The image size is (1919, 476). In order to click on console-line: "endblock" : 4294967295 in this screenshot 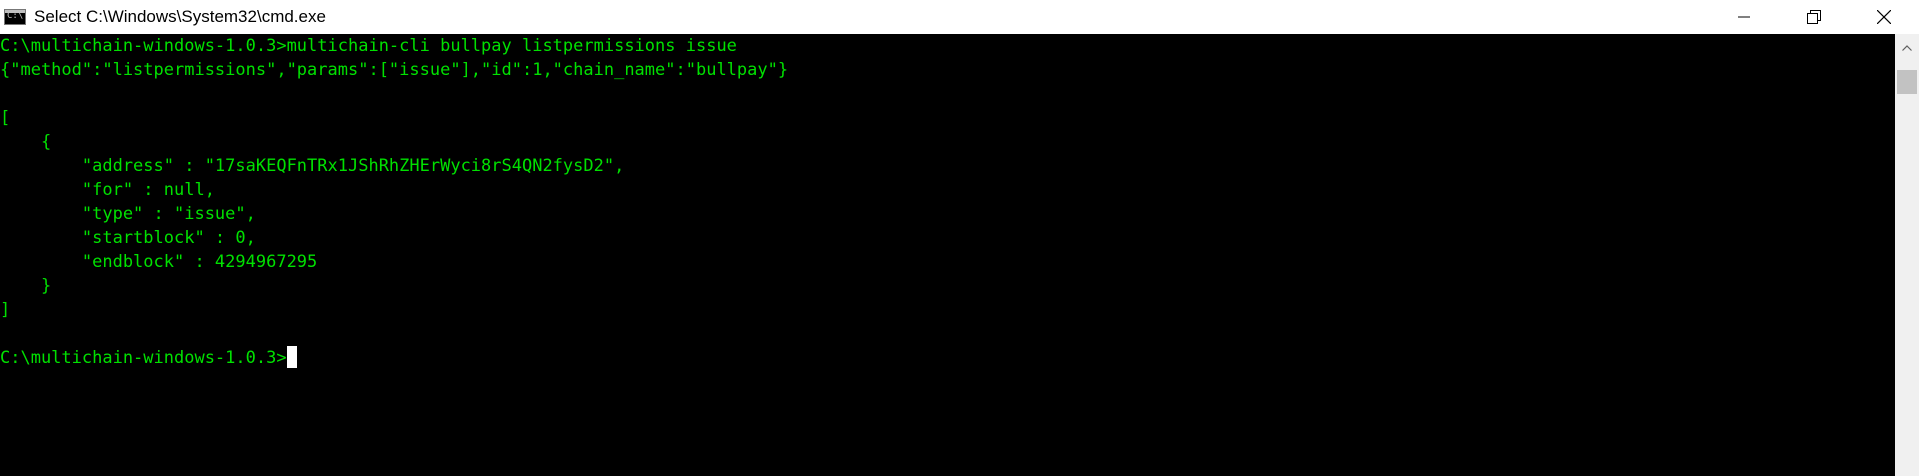, I will do `click(159, 262)`.